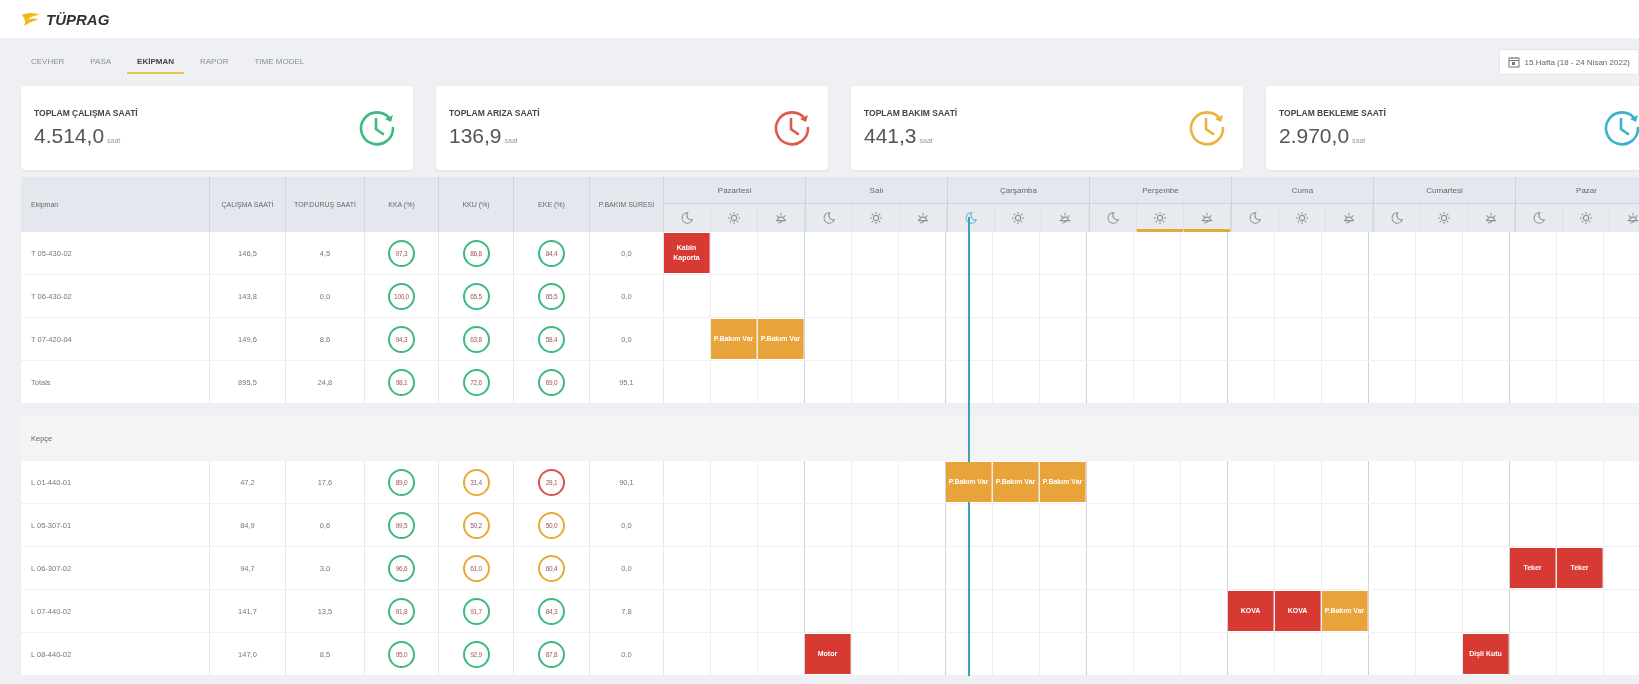 This screenshot has width=1639, height=684. I want to click on card-value: 136,9, so click(475, 136).